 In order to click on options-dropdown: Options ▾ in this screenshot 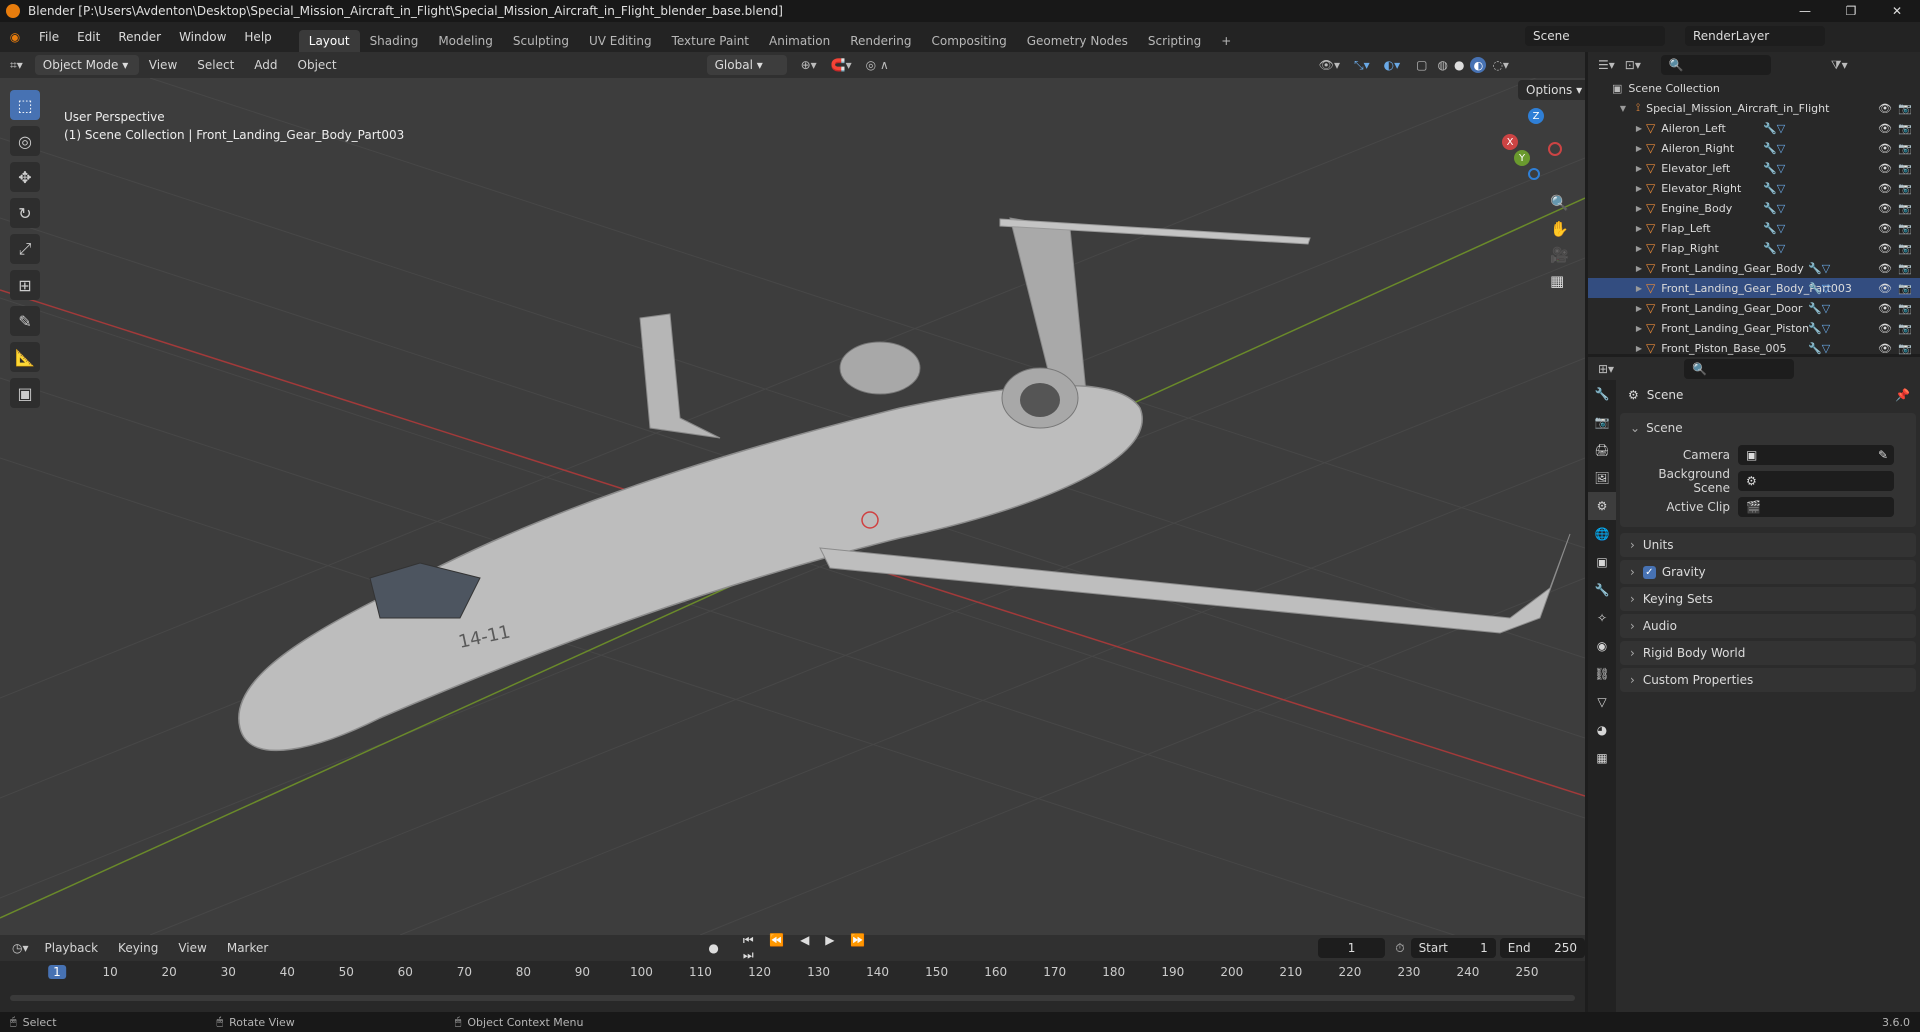, I will do `click(1551, 90)`.